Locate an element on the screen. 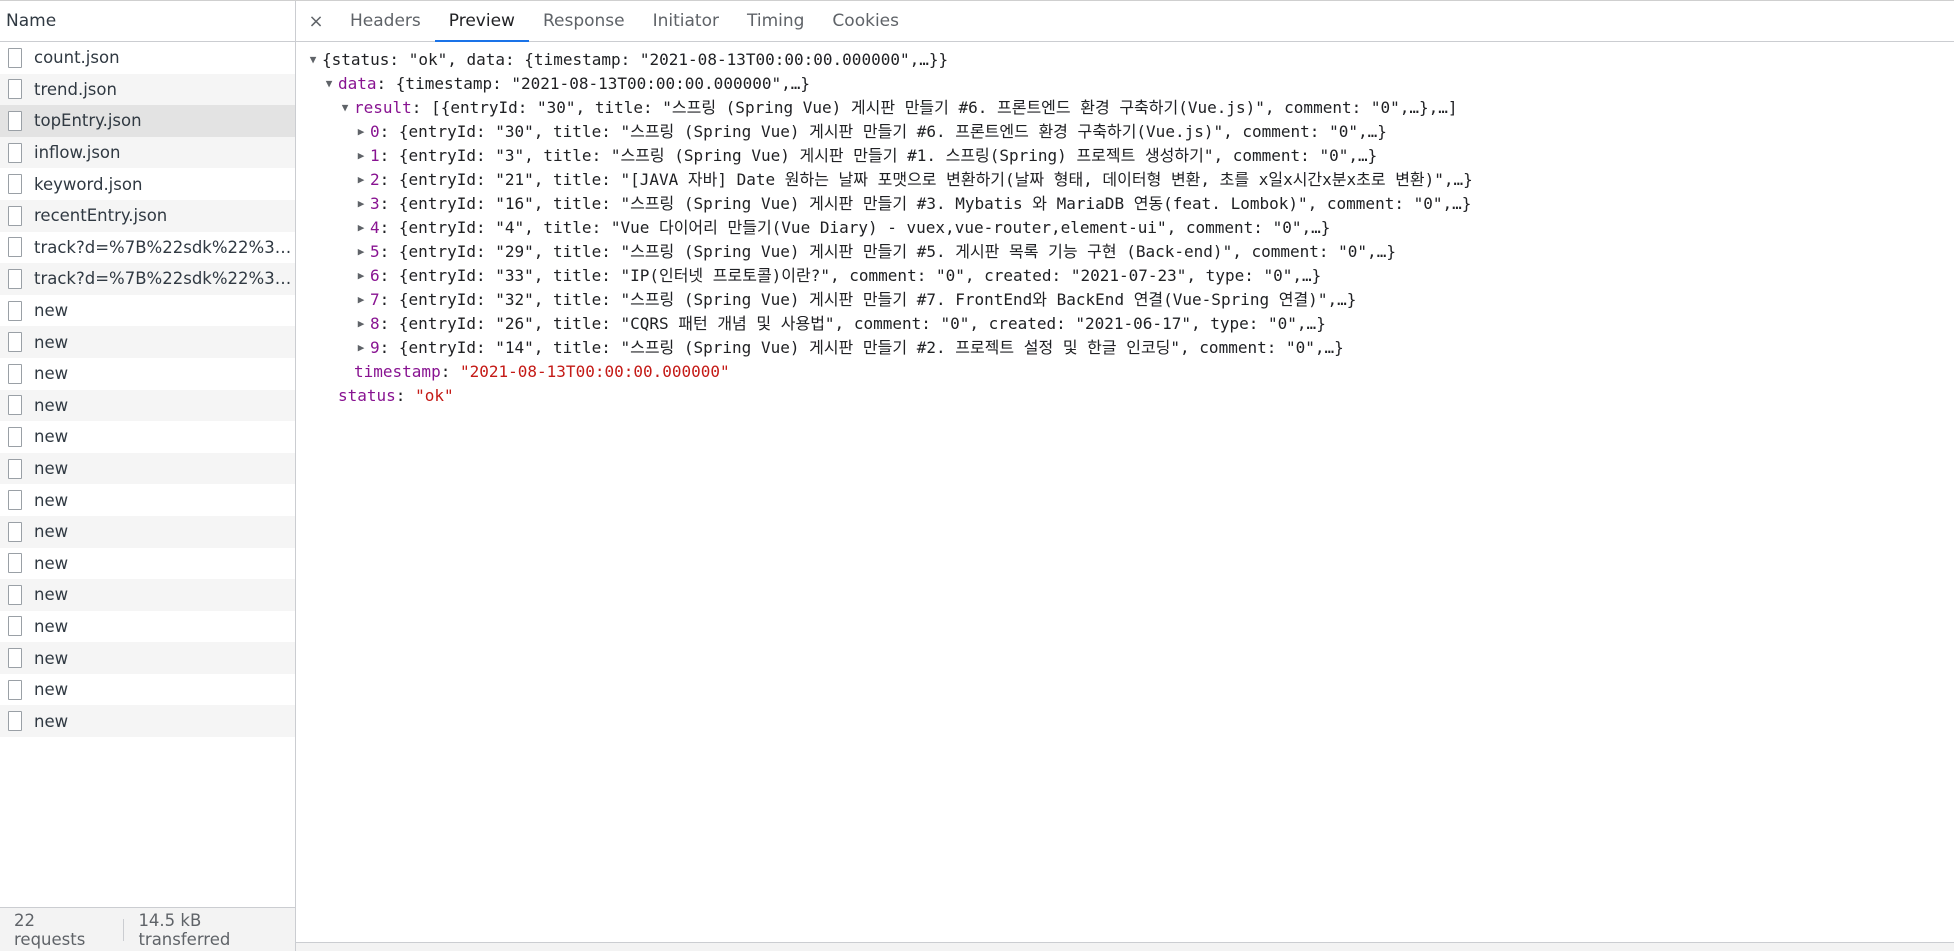 This screenshot has width=1954, height=951. request-name: keyword.json is located at coordinates (88, 184).